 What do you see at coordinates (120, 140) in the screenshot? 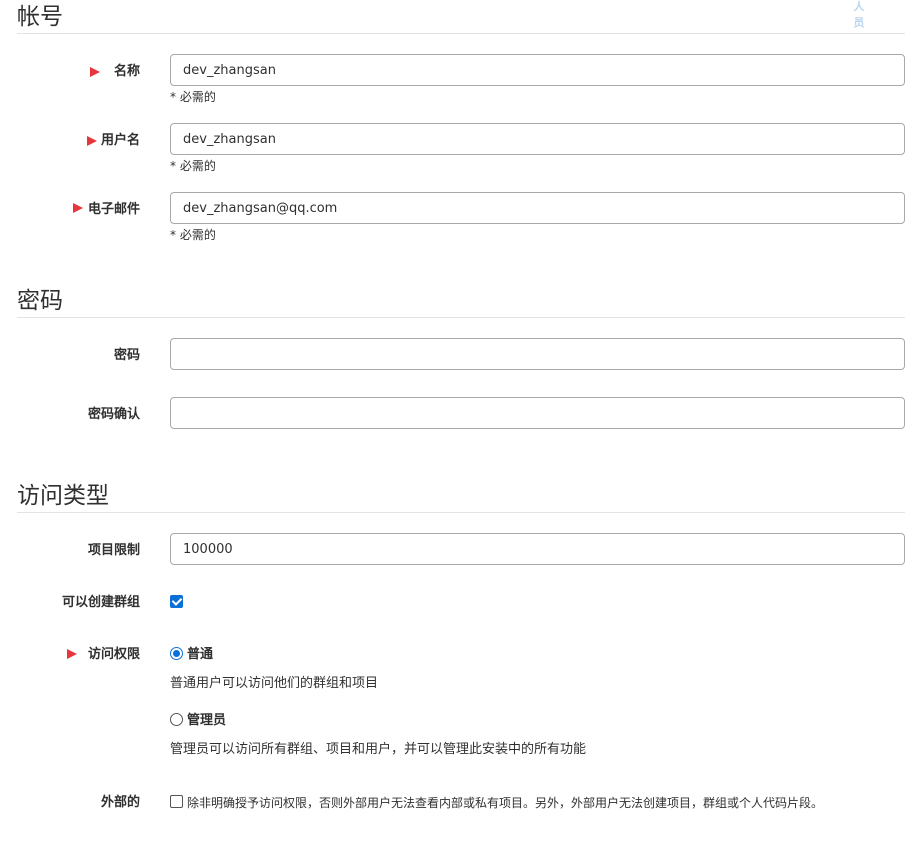
I see `username-label: 用户名` at bounding box center [120, 140].